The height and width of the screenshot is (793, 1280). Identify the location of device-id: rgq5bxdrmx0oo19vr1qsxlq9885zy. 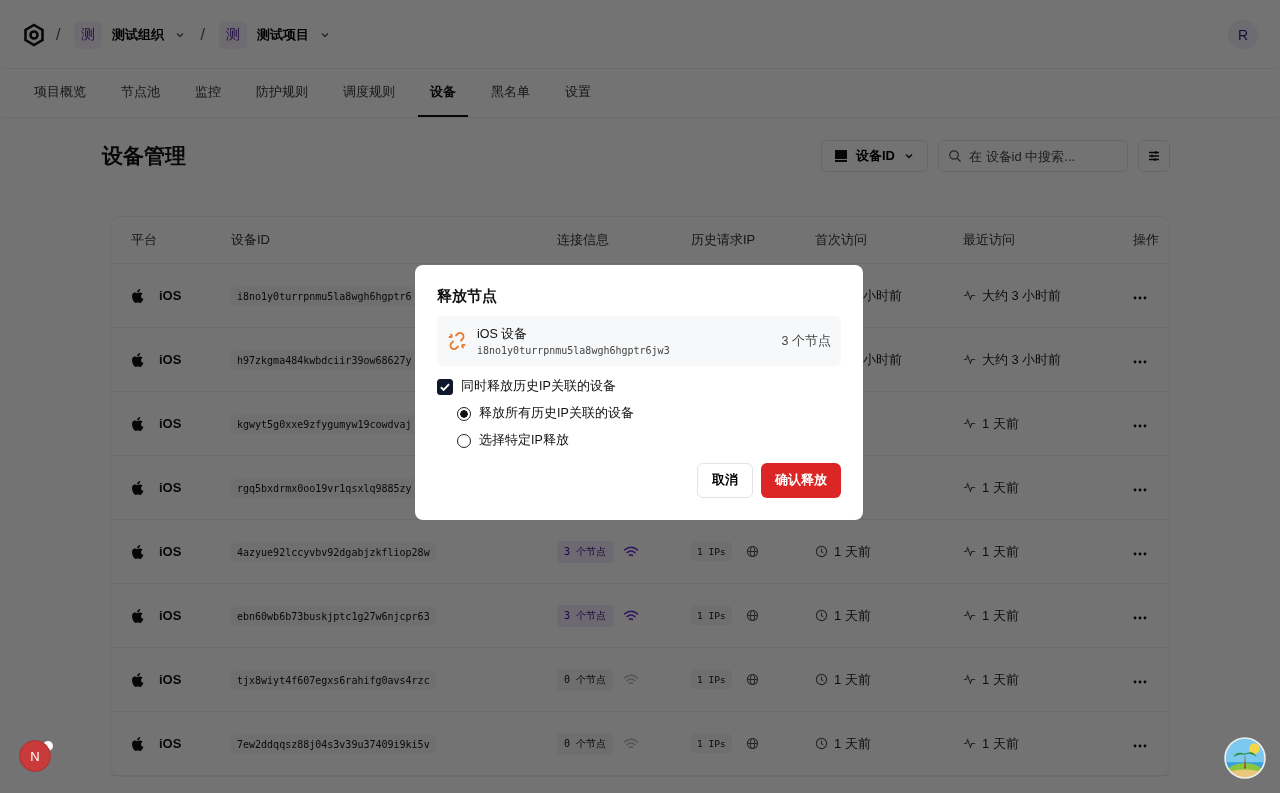
(324, 488).